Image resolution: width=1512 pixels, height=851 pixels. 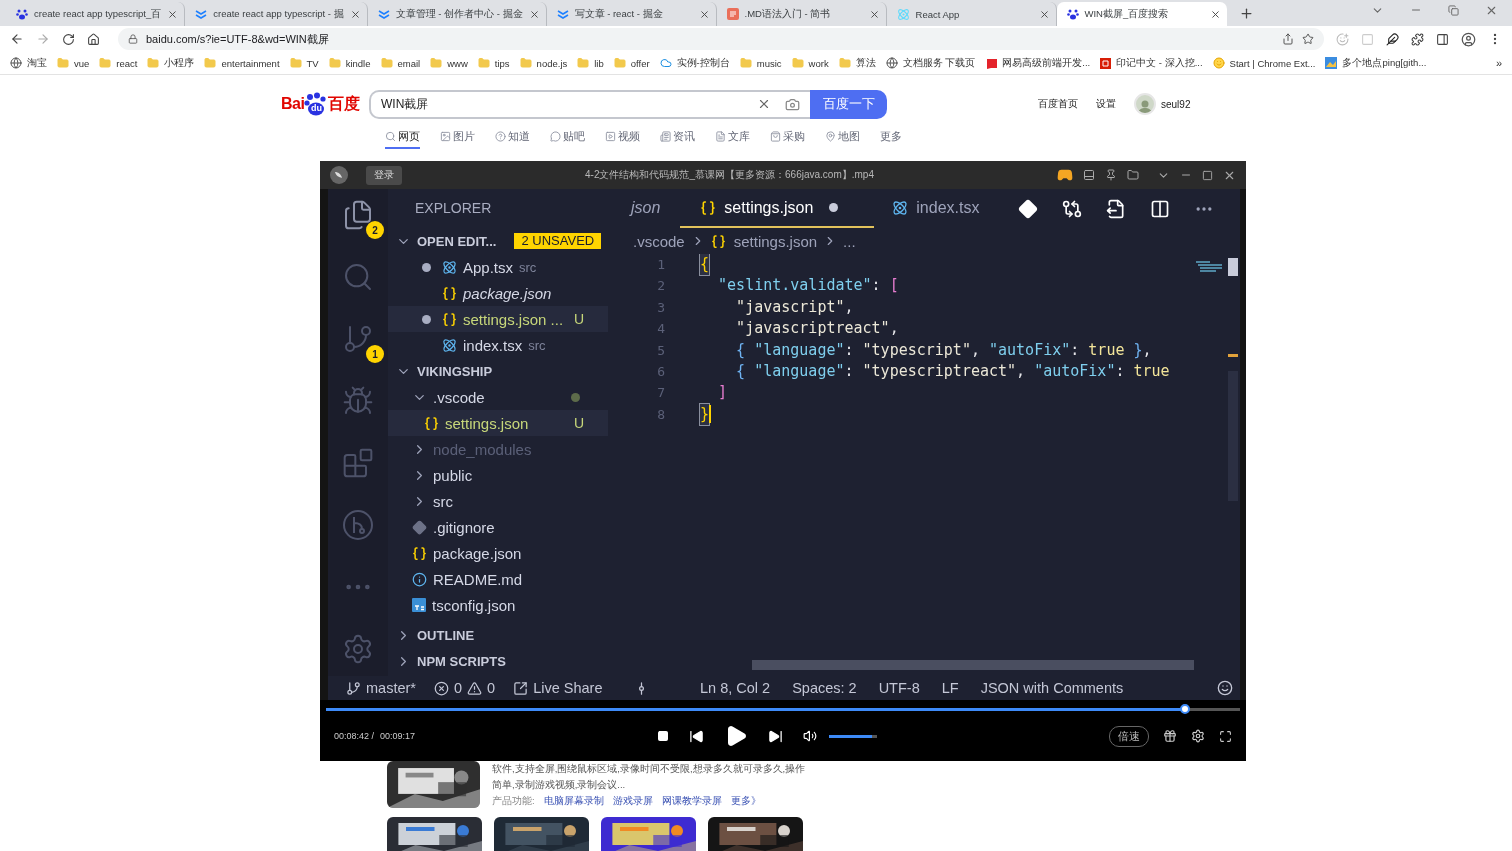 What do you see at coordinates (1453, 10) in the screenshot?
I see `restore-icon` at bounding box center [1453, 10].